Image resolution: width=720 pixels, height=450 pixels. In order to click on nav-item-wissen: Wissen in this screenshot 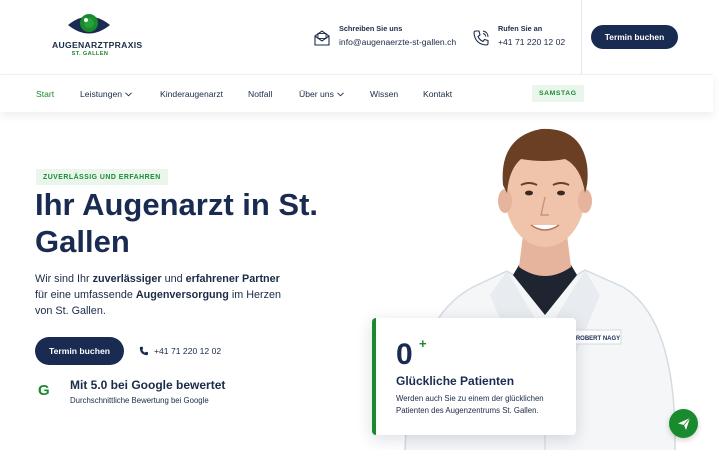, I will do `click(384, 94)`.